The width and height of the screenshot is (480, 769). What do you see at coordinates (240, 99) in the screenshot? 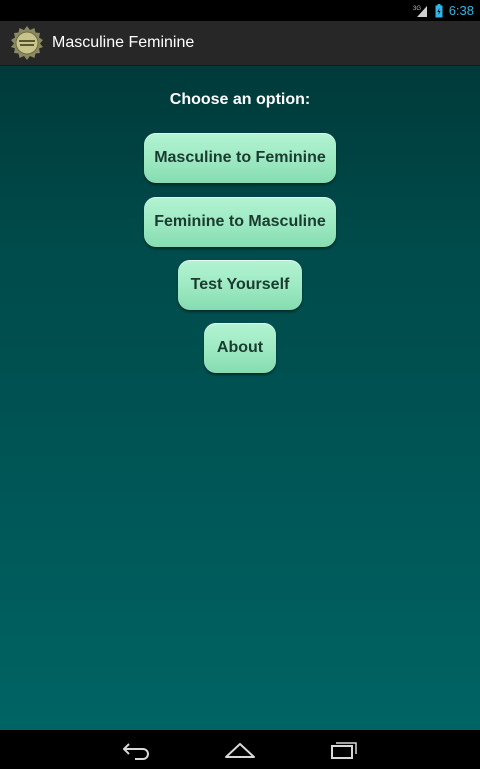
I see `choose-option-prompt: Choose an option:` at bounding box center [240, 99].